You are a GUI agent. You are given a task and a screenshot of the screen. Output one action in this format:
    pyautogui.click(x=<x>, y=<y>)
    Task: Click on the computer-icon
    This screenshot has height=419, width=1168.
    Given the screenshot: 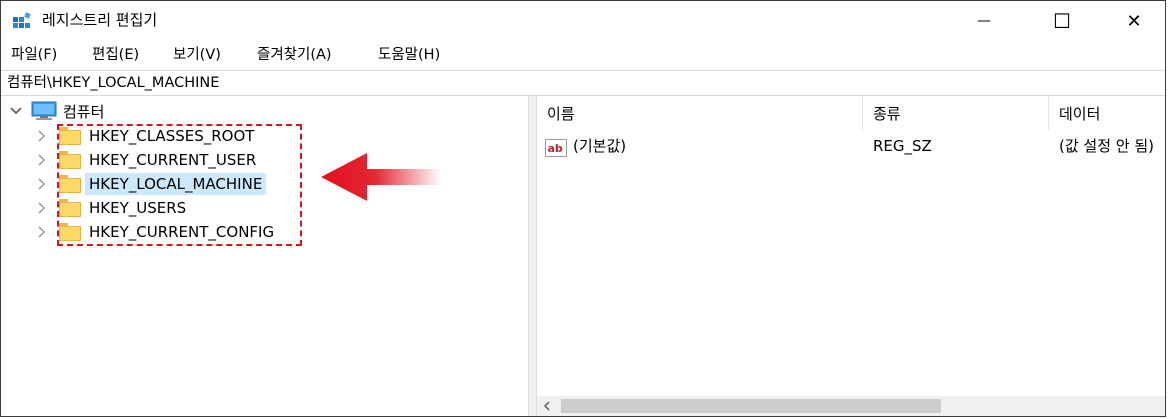 What is the action you would take?
    pyautogui.click(x=44, y=110)
    